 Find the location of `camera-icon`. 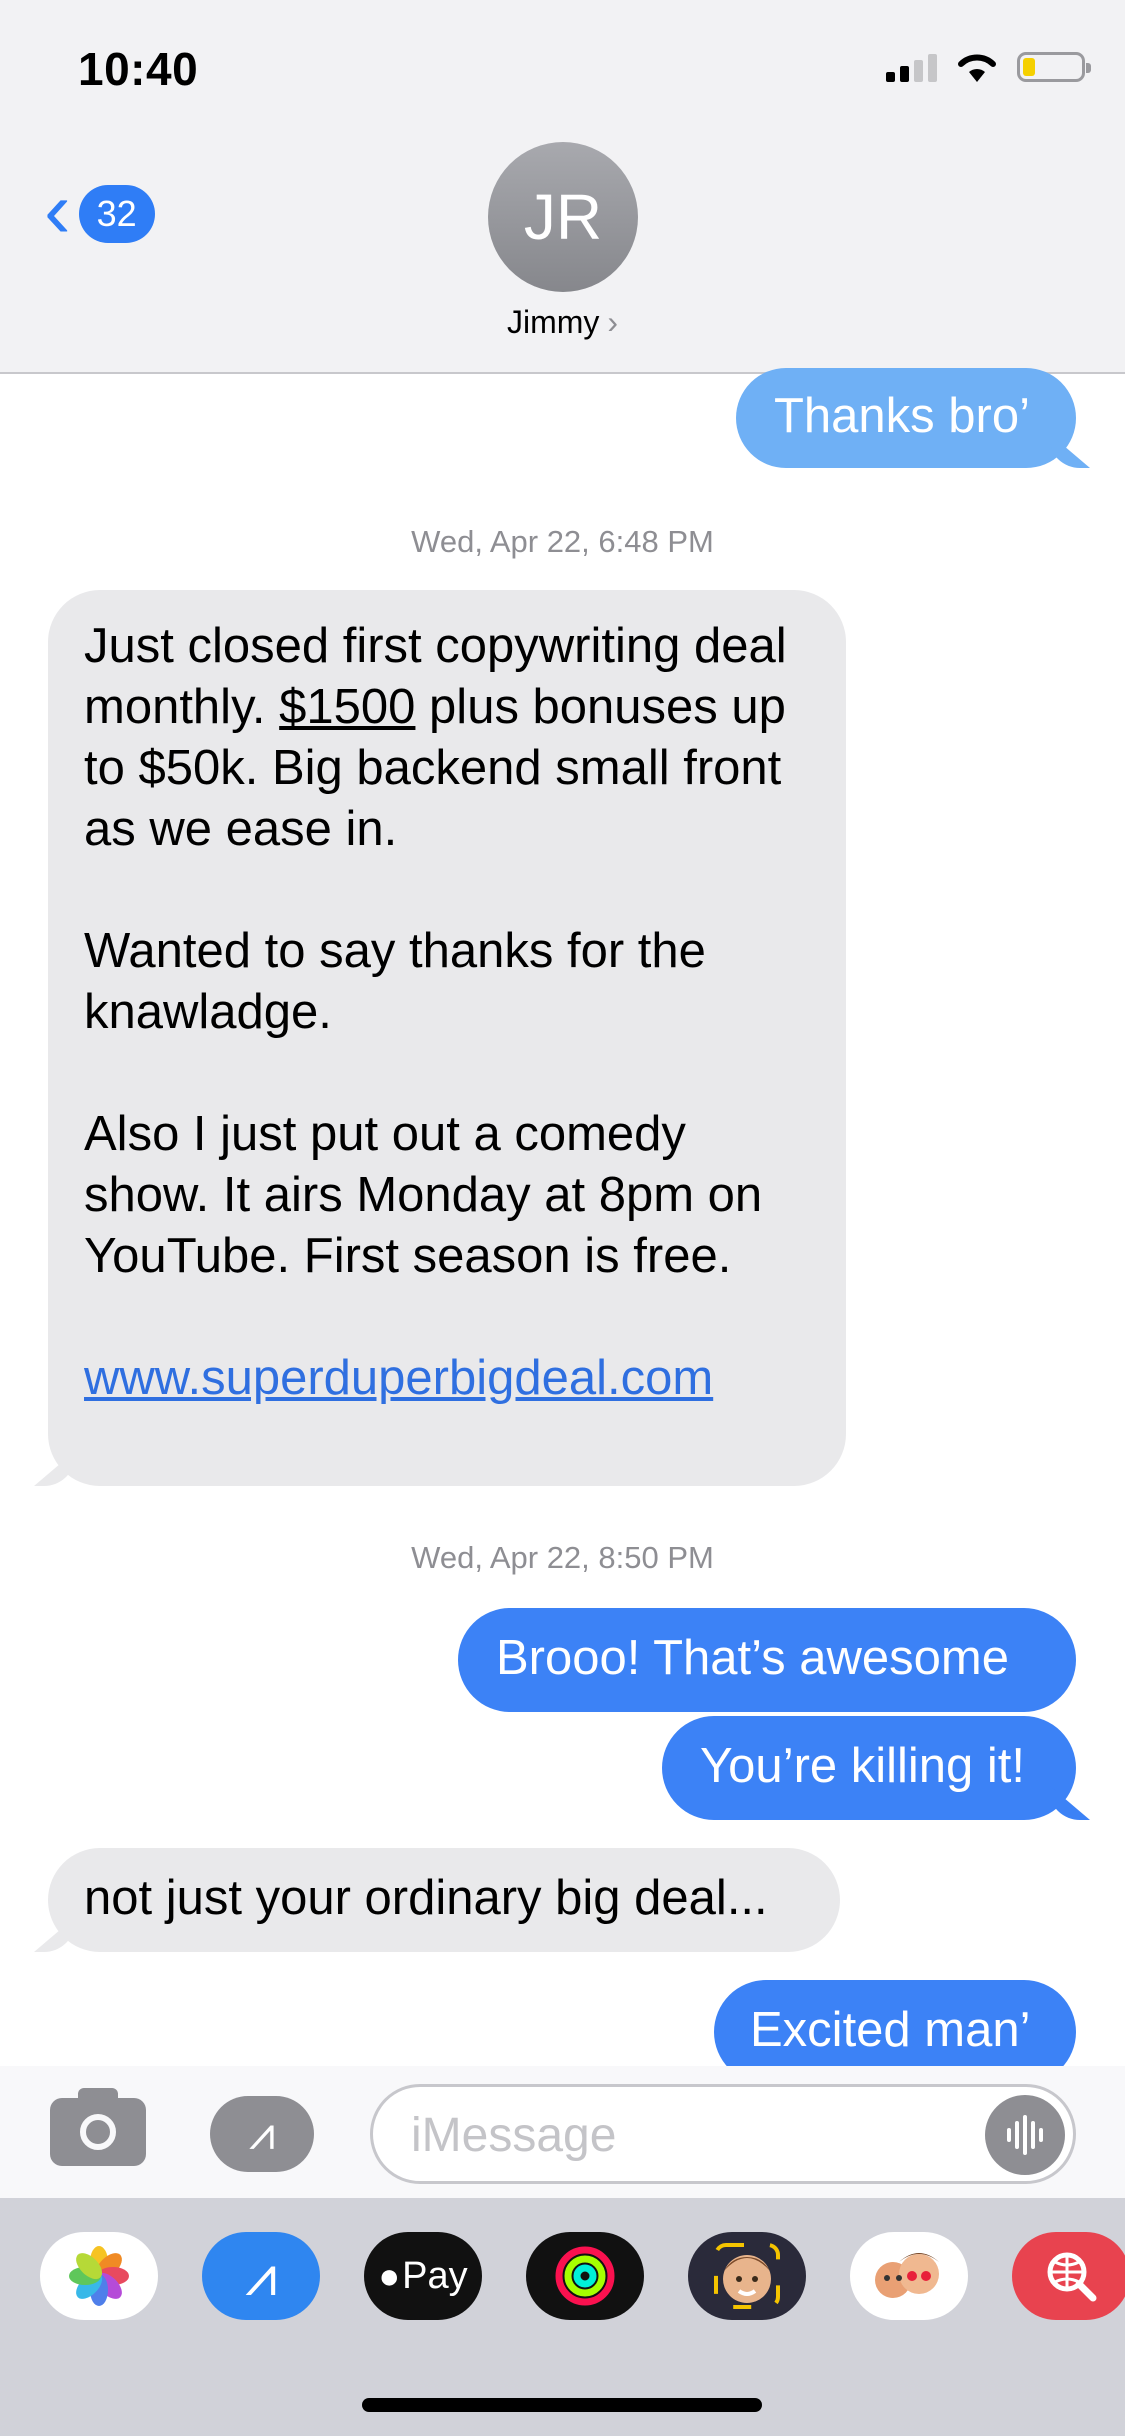

camera-icon is located at coordinates (98, 2127).